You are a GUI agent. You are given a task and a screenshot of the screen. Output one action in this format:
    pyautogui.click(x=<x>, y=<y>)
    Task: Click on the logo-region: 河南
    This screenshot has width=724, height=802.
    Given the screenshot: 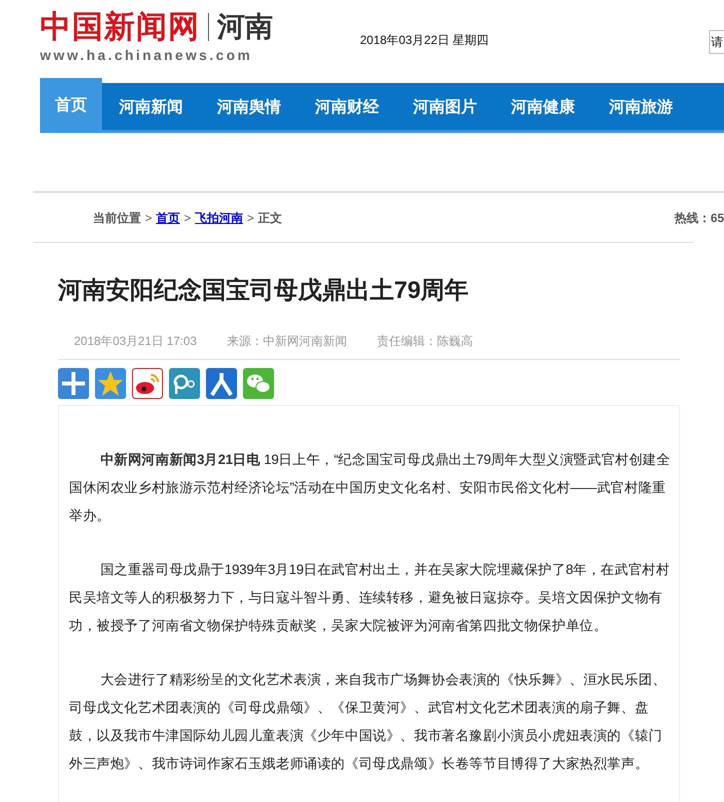 What is the action you would take?
    pyautogui.click(x=245, y=27)
    